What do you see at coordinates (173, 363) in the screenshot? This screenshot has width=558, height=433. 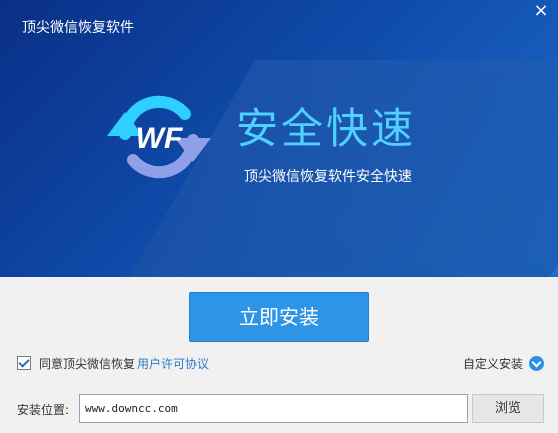 I see `license-agreement-link: 用户许可协议` at bounding box center [173, 363].